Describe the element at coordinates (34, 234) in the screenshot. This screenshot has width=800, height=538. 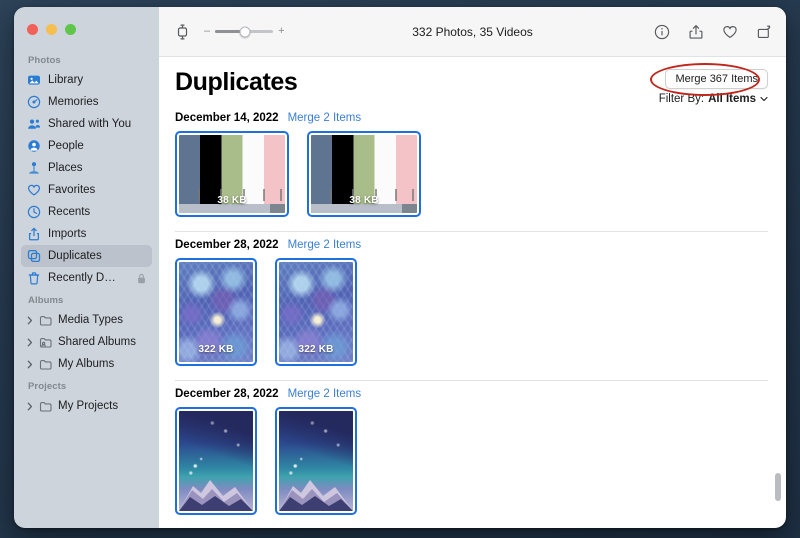
I see `imports-icon` at that location.